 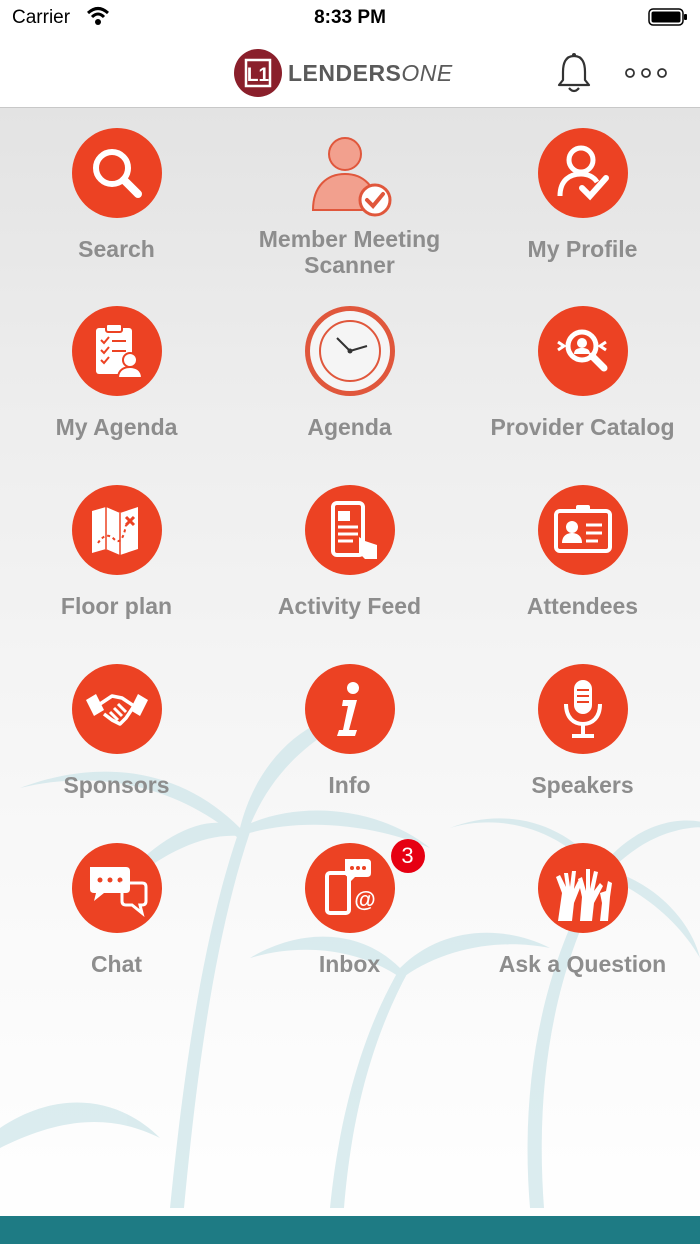 What do you see at coordinates (116, 606) in the screenshot?
I see `tile-label: Floor plan` at bounding box center [116, 606].